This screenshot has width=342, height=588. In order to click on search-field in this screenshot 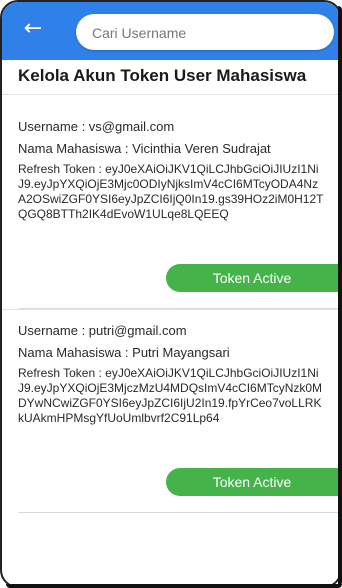, I will do `click(205, 33)`.